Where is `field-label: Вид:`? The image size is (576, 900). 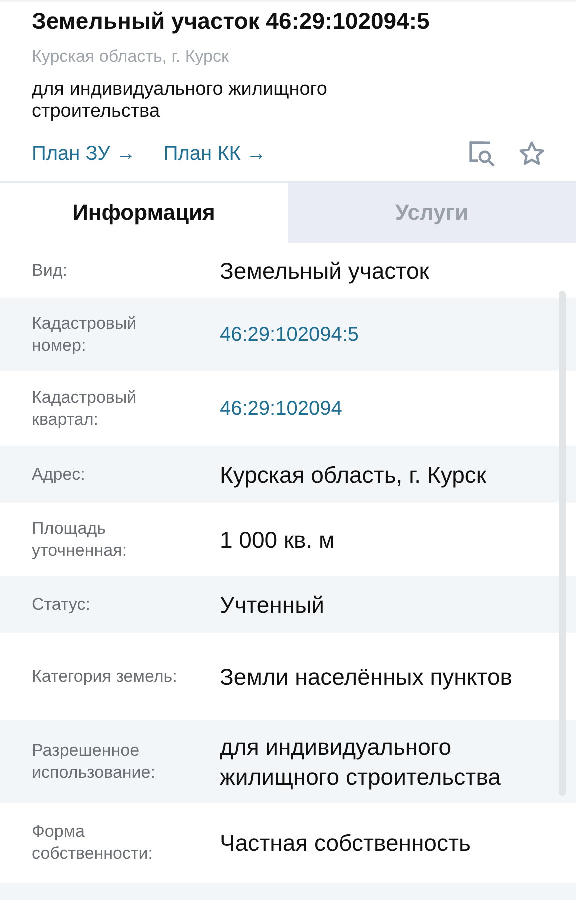
field-label: Вид: is located at coordinates (50, 271).